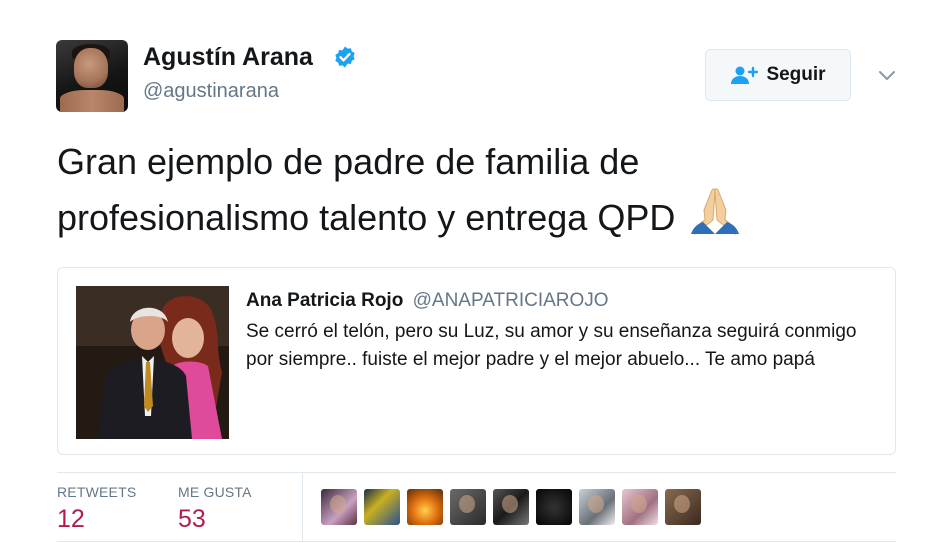  Describe the element at coordinates (92, 101) in the screenshot. I see `avatar-arms` at that location.